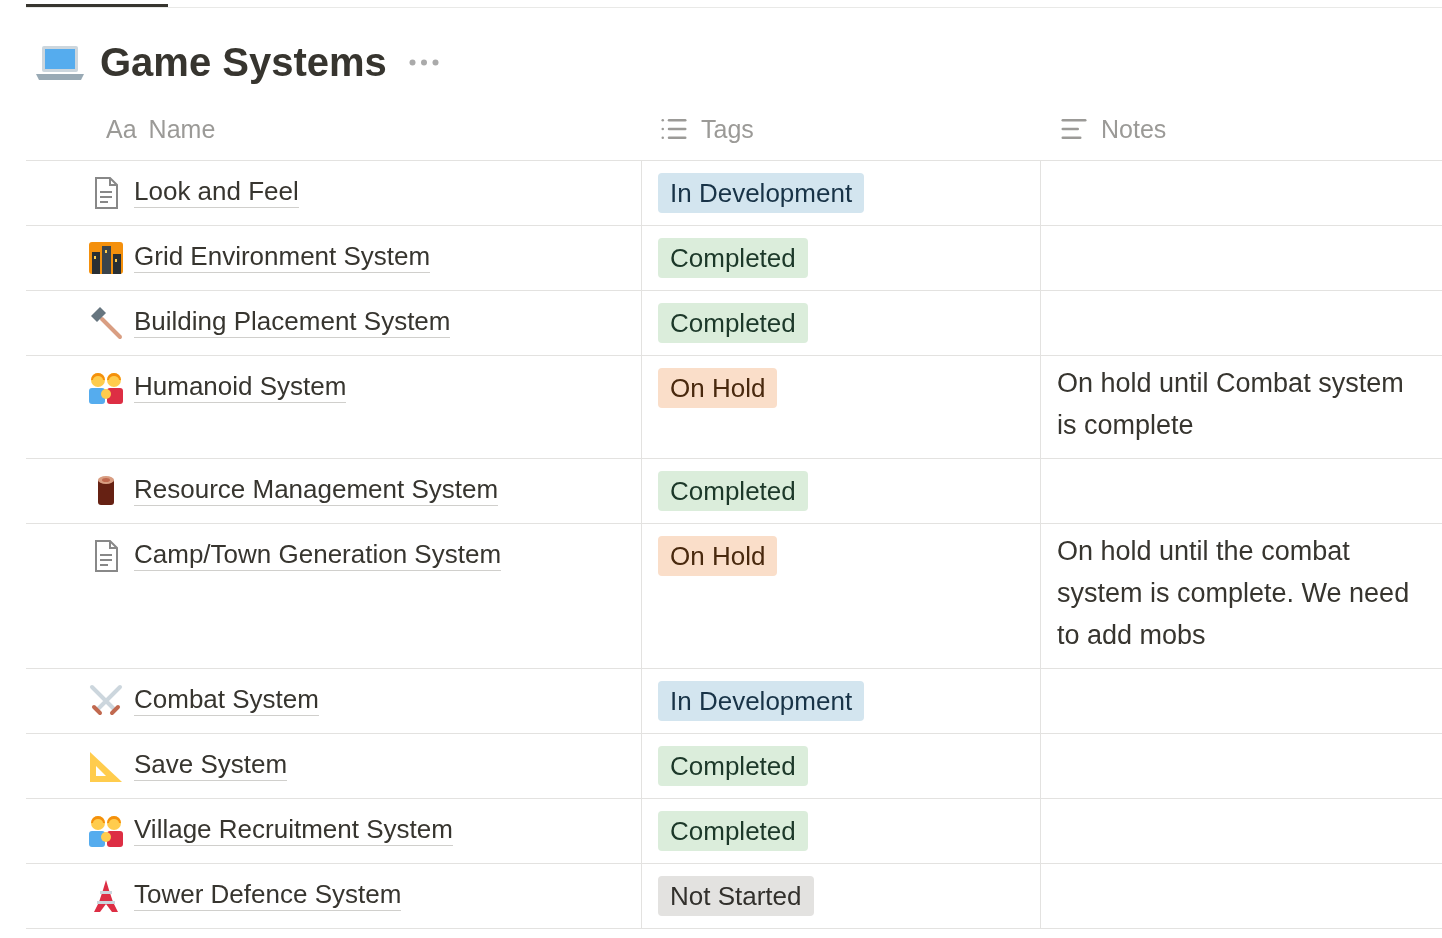  What do you see at coordinates (121, 129) in the screenshot?
I see `text-property-icon: Aa` at bounding box center [121, 129].